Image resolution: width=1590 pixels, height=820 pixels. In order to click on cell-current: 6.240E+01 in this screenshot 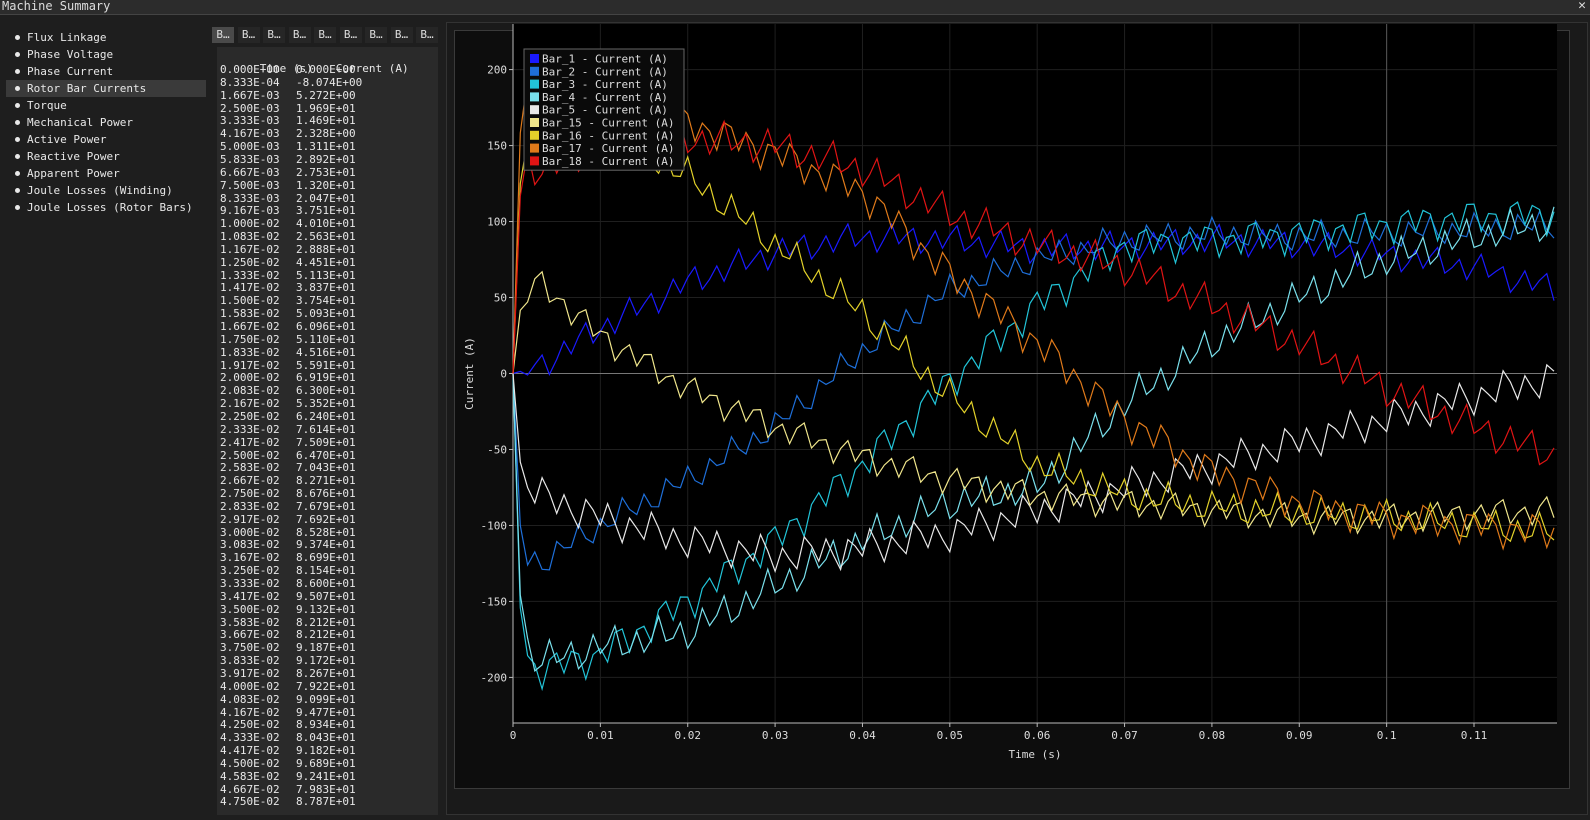, I will do `click(326, 416)`.